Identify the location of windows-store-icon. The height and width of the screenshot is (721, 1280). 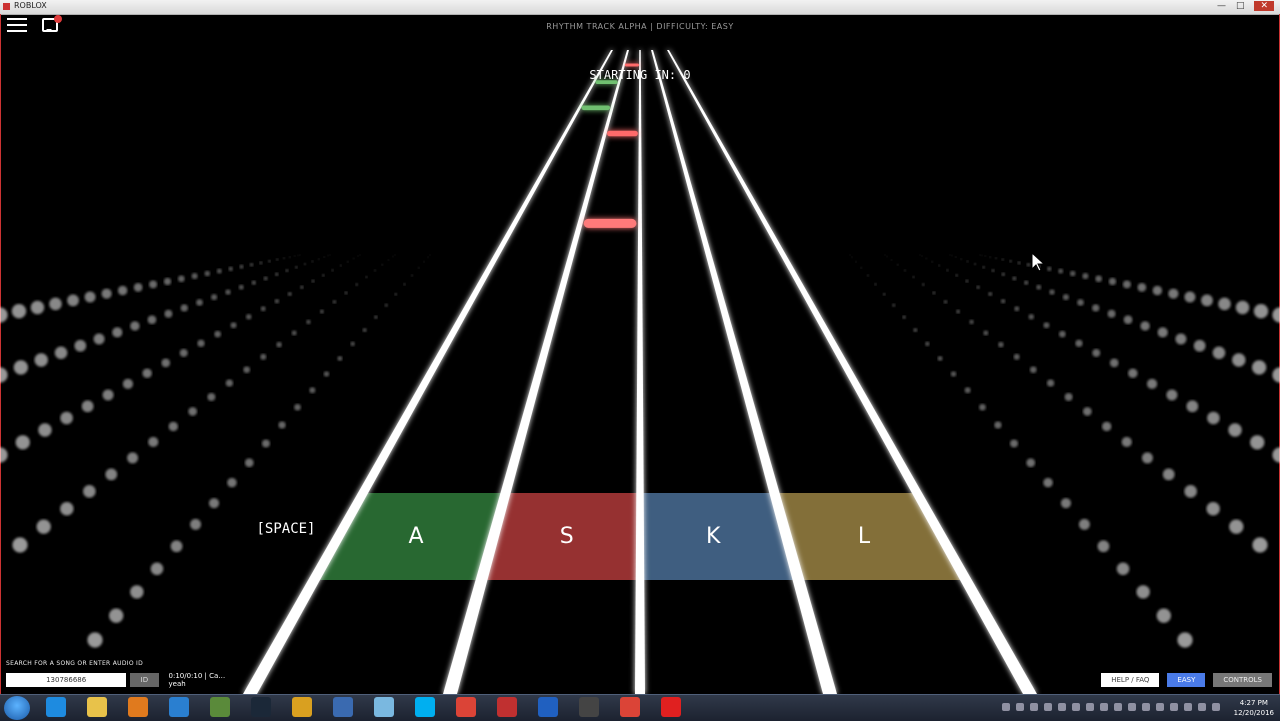
(56, 707).